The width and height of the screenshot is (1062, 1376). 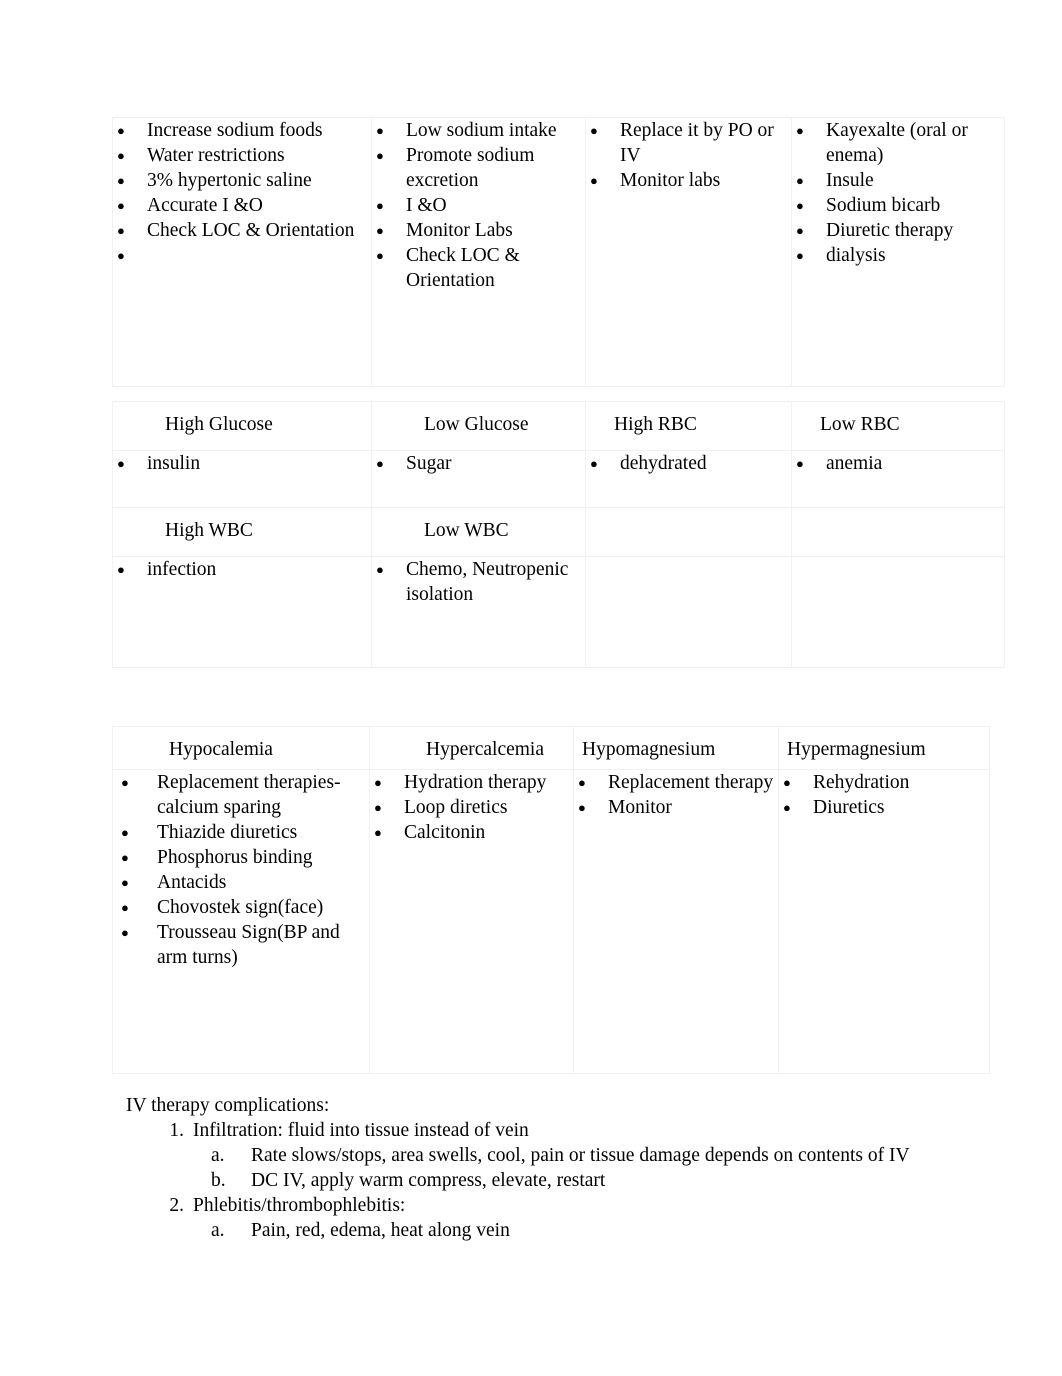 What do you see at coordinates (242, 532) in the screenshot?
I see `cell-header-high-wbc: High WBC` at bounding box center [242, 532].